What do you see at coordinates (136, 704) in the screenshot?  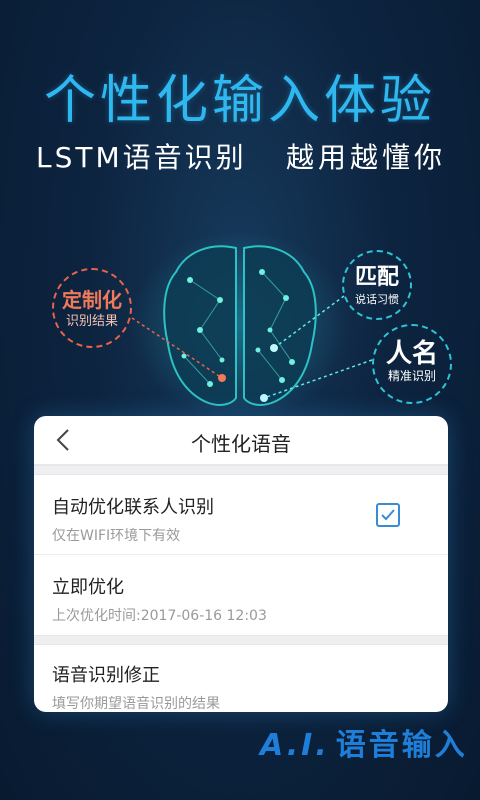 I see `speech-correction-desc: 填写你期望语音识别的结果` at bounding box center [136, 704].